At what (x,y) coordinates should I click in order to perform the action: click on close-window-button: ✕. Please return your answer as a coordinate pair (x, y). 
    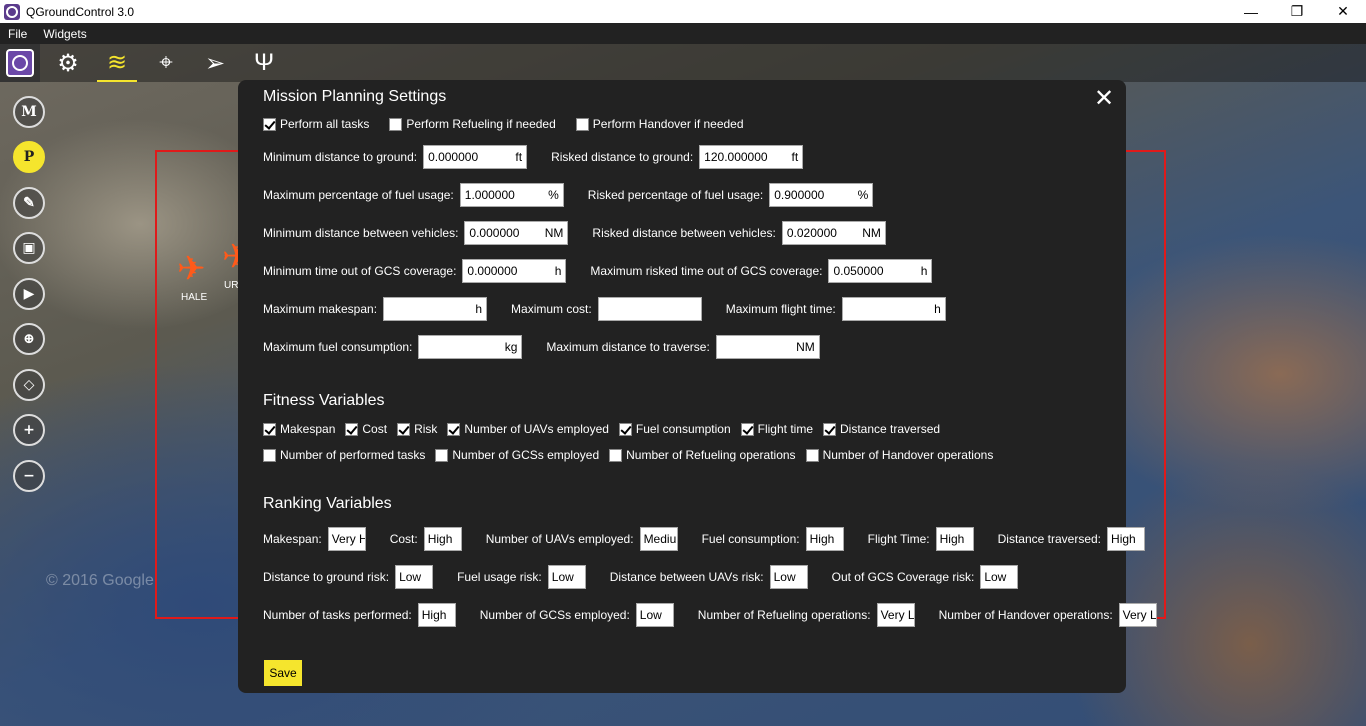
    Looking at the image, I should click on (1343, 11).